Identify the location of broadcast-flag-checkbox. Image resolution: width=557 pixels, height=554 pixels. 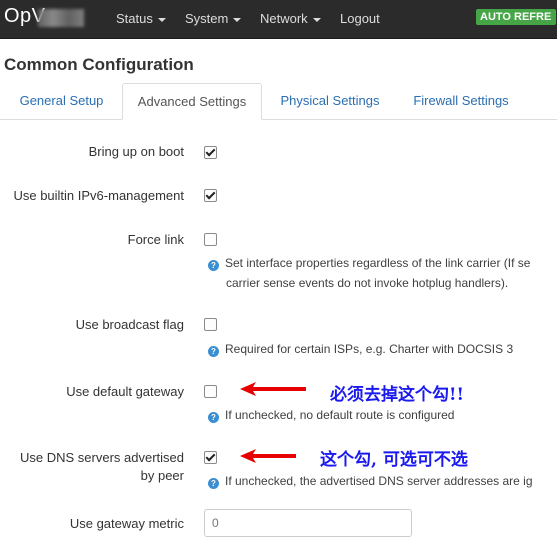
(210, 324).